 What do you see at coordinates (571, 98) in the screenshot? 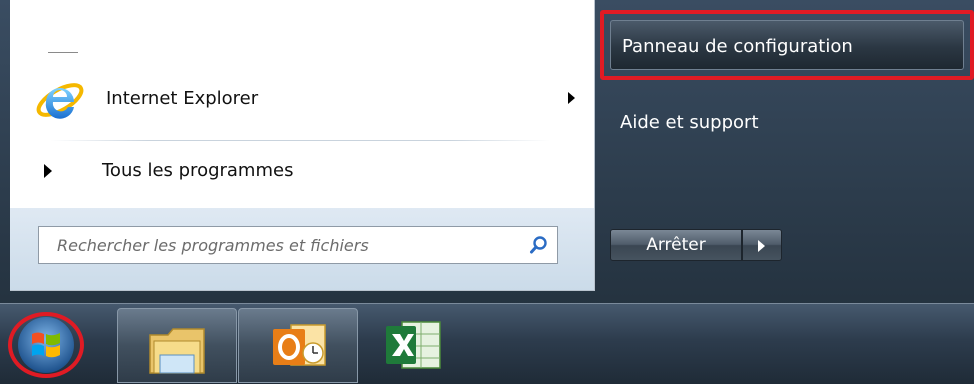
I see `submenu-arrow-icon` at bounding box center [571, 98].